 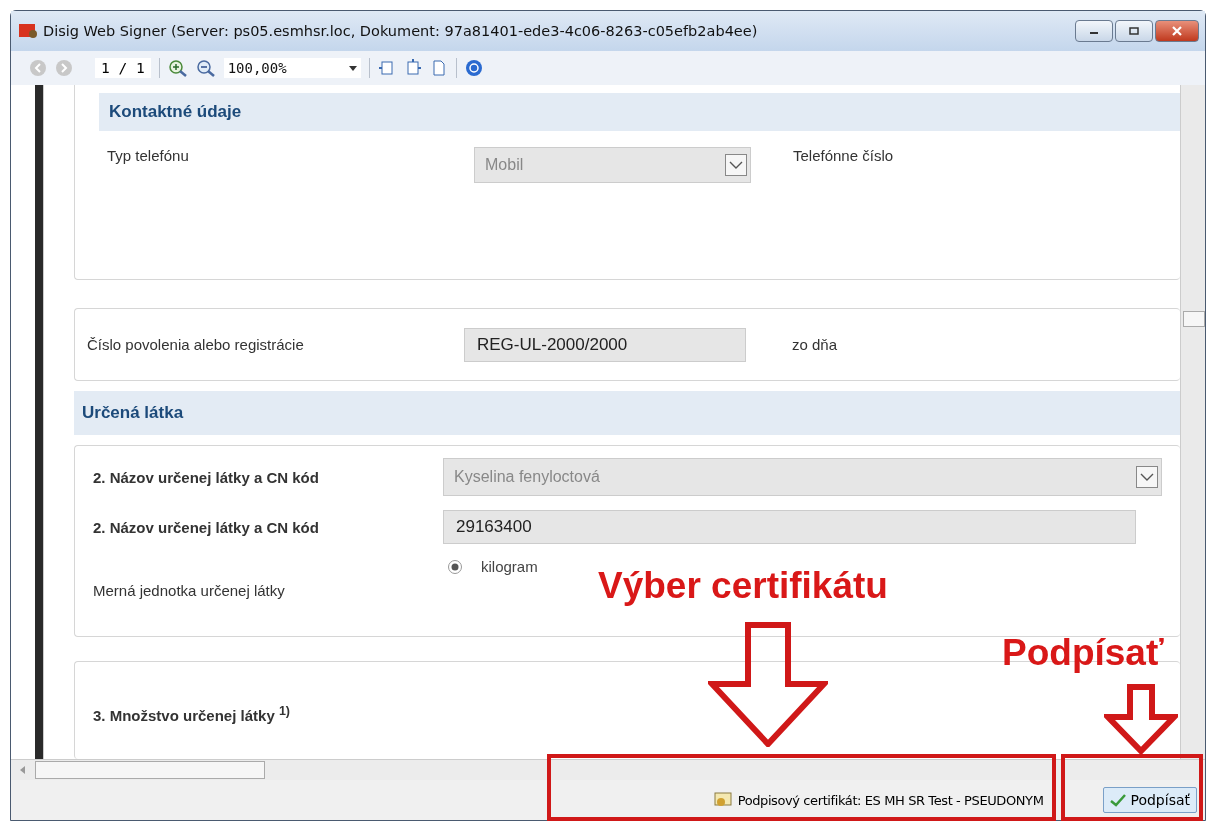 What do you see at coordinates (843, 155) in the screenshot?
I see `field-label: Telefónne číslo` at bounding box center [843, 155].